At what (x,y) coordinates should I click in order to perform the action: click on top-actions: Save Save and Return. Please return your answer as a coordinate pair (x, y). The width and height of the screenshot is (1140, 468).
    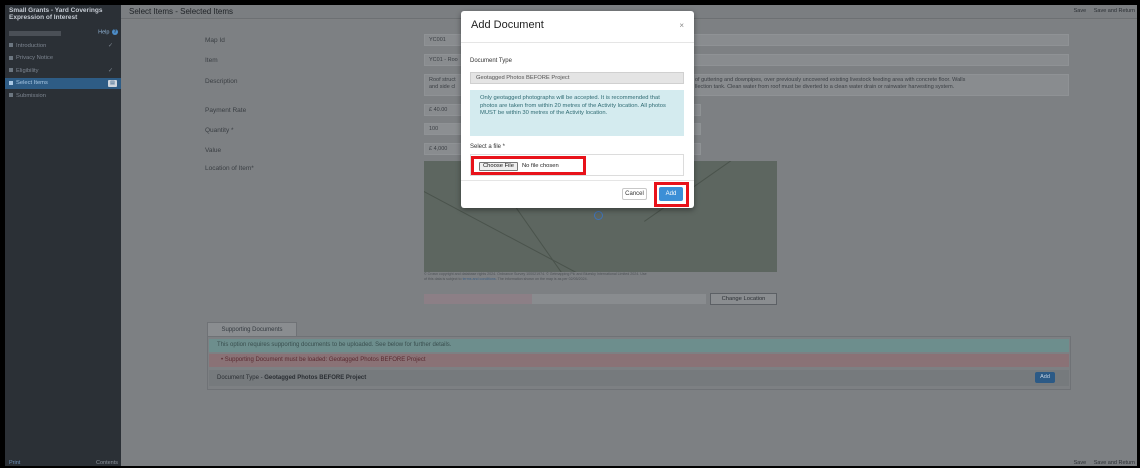
    Looking at the image, I should click on (1101, 11).